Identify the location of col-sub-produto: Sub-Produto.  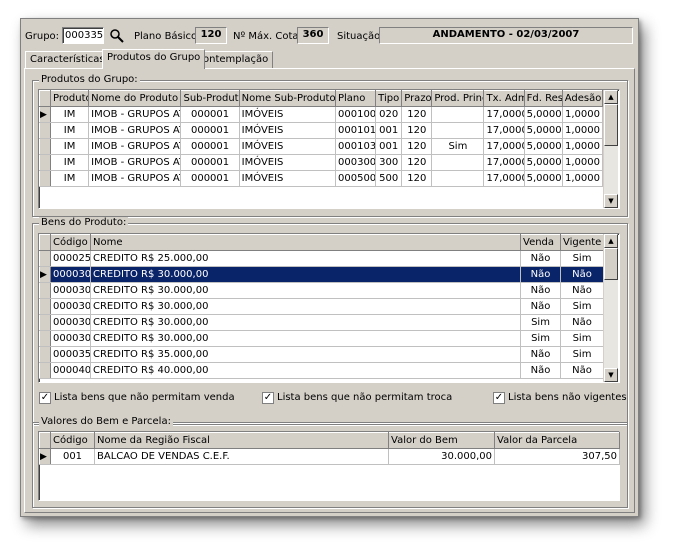
(210, 98).